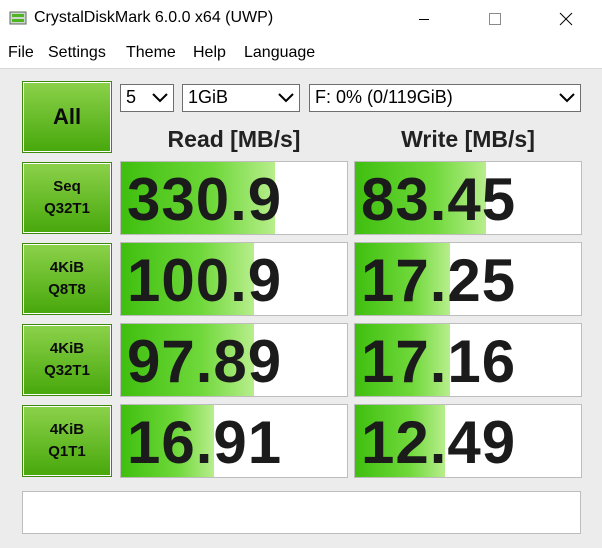 The width and height of the screenshot is (602, 548). I want to click on read-value: 16.91, so click(205, 442).